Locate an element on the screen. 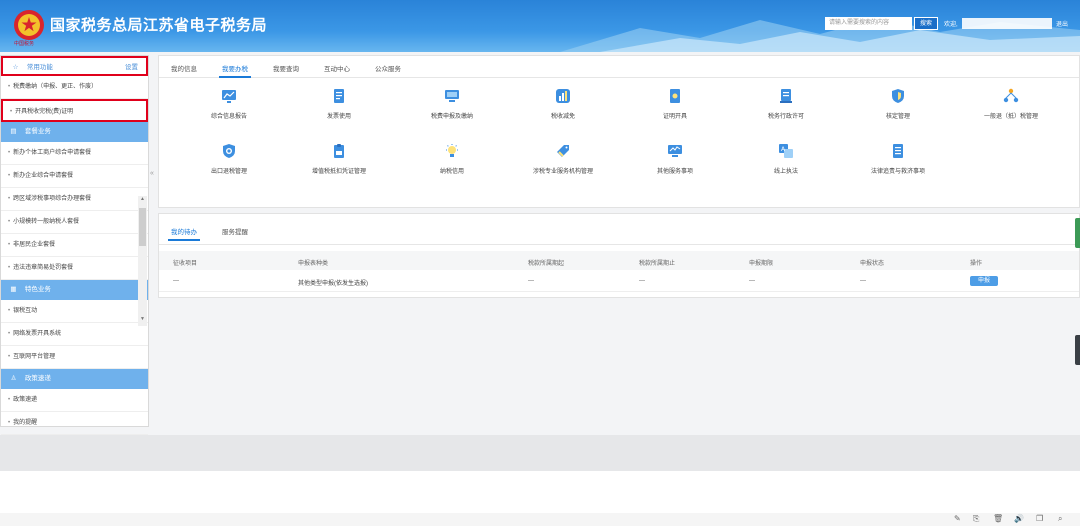 The height and width of the screenshot is (526, 1080). section-package: ▤ 套餐业务 is located at coordinates (74, 132).